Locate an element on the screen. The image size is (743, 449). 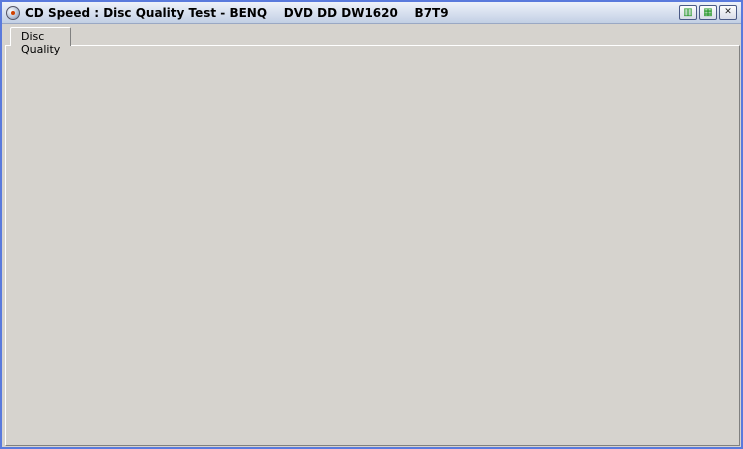
copy-chart-button: ▥ is located at coordinates (688, 12).